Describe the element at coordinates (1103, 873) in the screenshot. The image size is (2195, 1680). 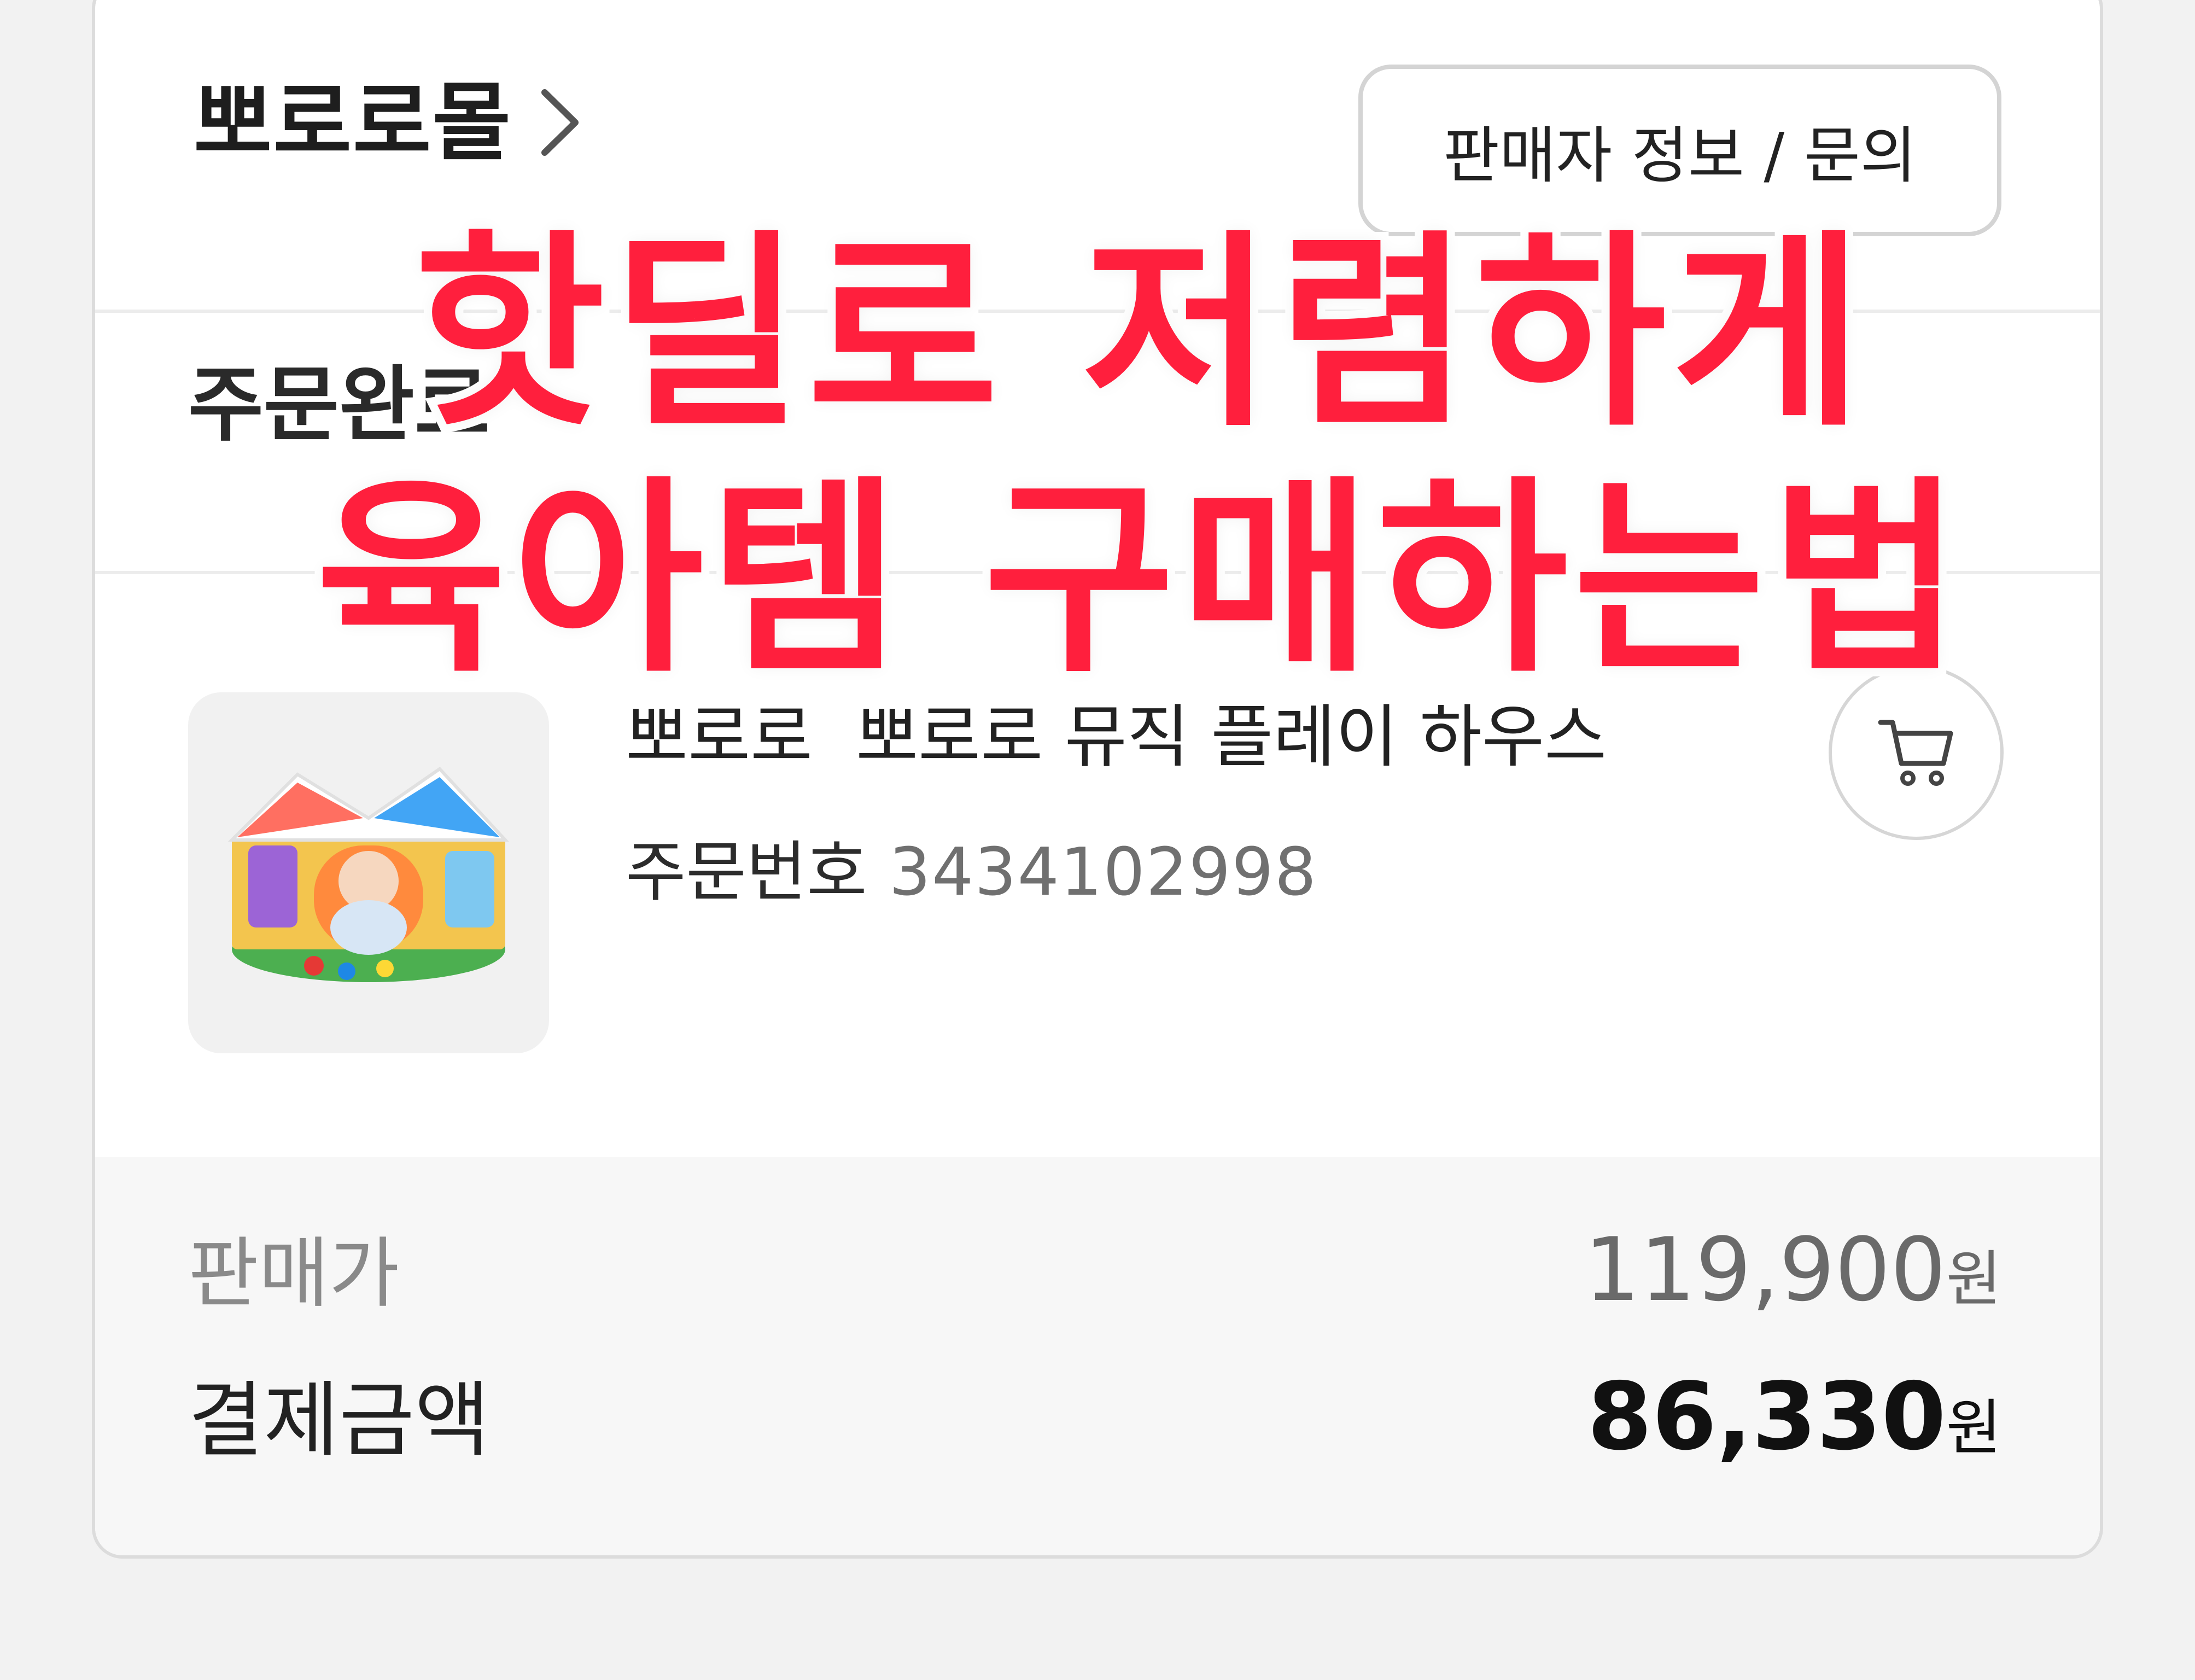
I see `order-number: 3434102998` at that location.